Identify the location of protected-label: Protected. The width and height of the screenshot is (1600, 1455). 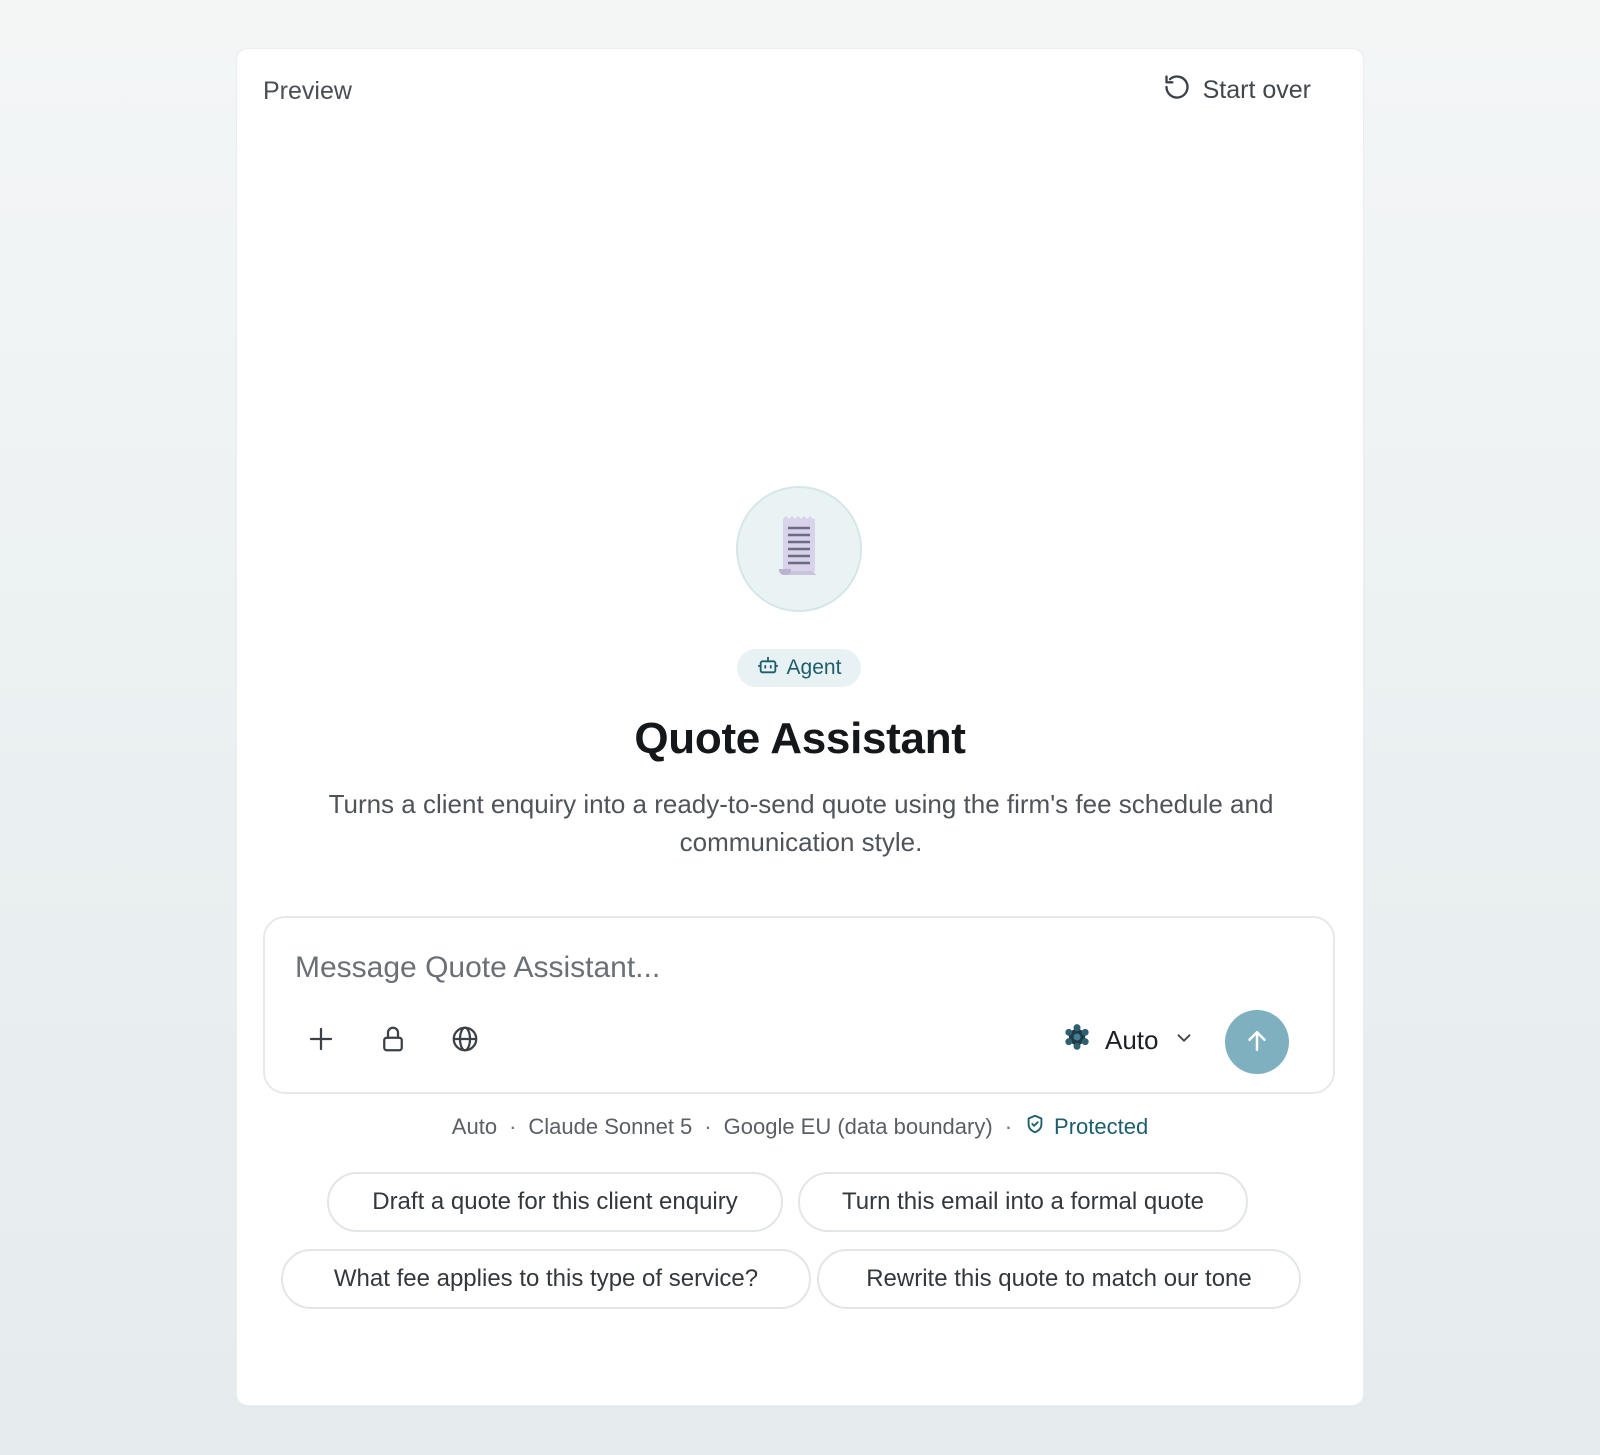
(1101, 1126).